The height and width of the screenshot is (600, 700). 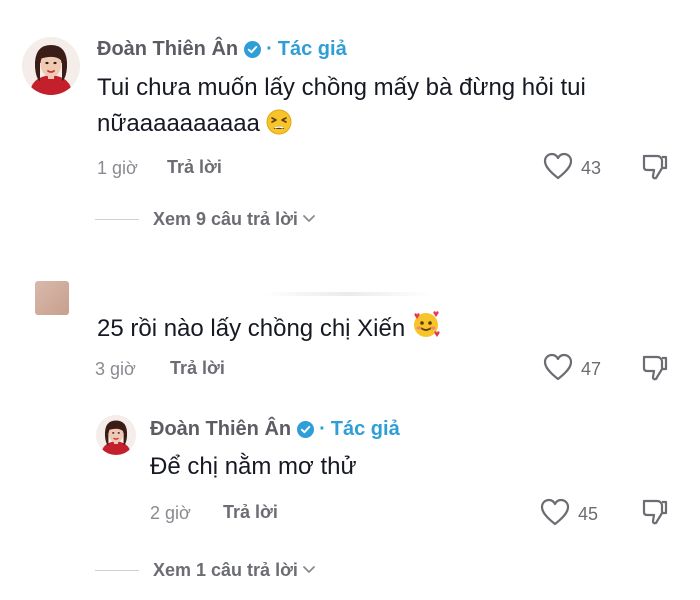 What do you see at coordinates (591, 168) in the screenshot?
I see `like-count: 43` at bounding box center [591, 168].